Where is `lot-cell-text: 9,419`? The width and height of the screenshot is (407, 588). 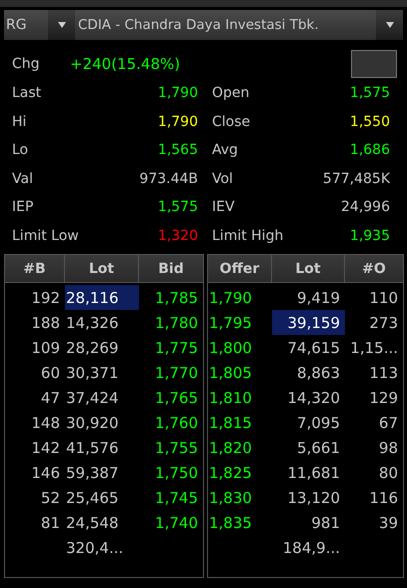
lot-cell-text: 9,419 is located at coordinates (318, 298).